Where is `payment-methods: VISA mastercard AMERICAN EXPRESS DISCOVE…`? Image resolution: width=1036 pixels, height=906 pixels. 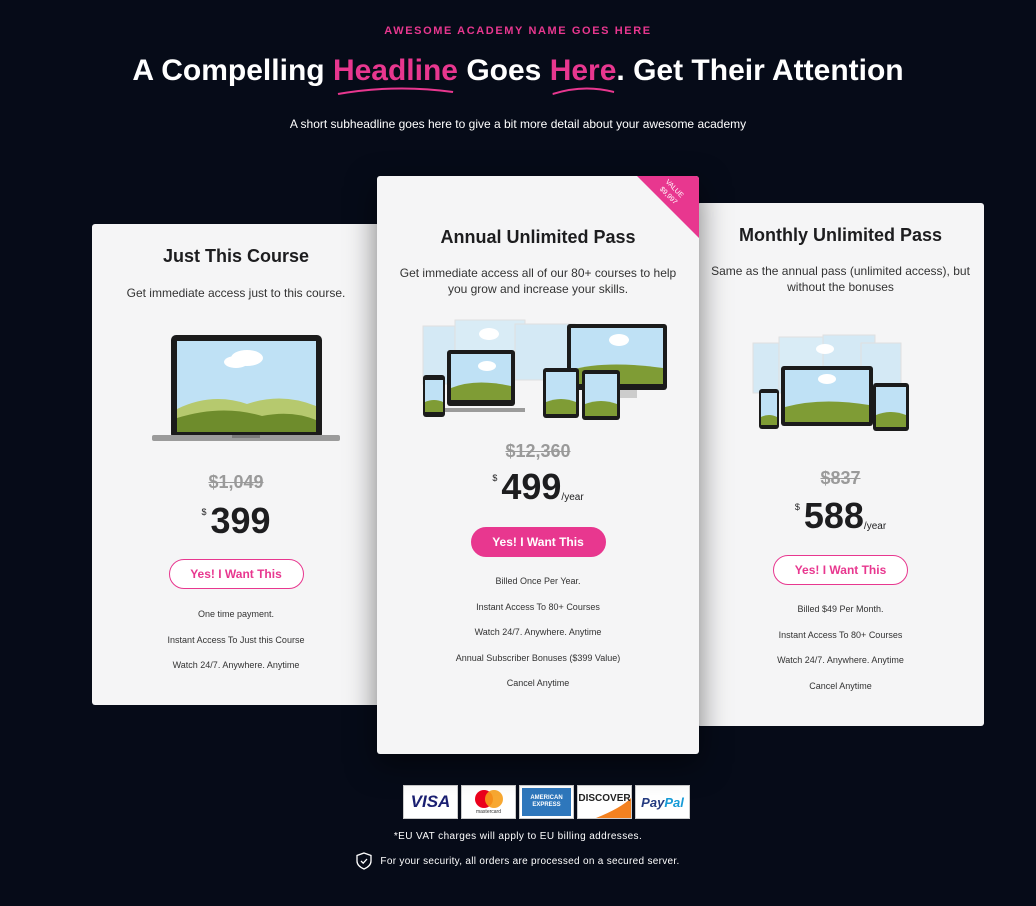
payment-methods: VISA mastercard AMERICAN EXPRESS DISCOVE… is located at coordinates (546, 802).